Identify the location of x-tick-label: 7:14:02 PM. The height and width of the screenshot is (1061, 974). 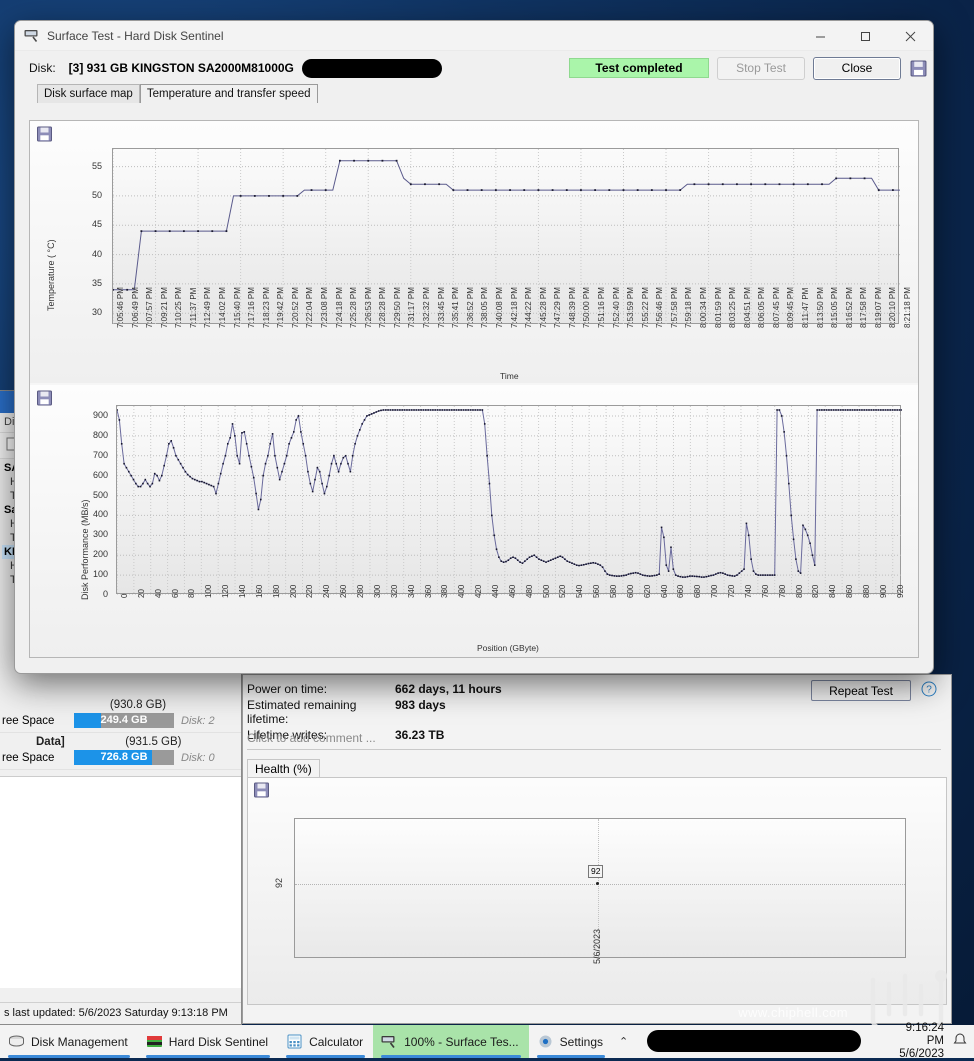
(223, 307).